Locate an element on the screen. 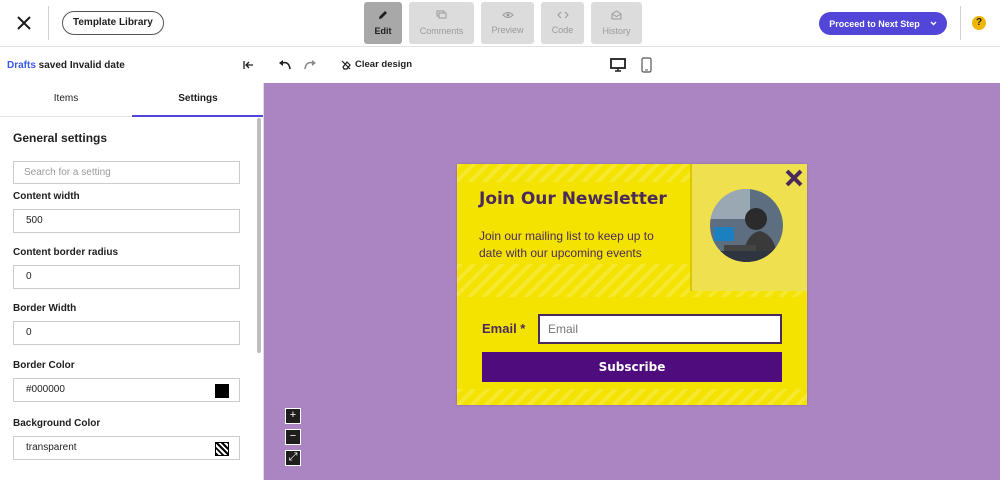  background-color-label: Background Color is located at coordinates (57, 423).